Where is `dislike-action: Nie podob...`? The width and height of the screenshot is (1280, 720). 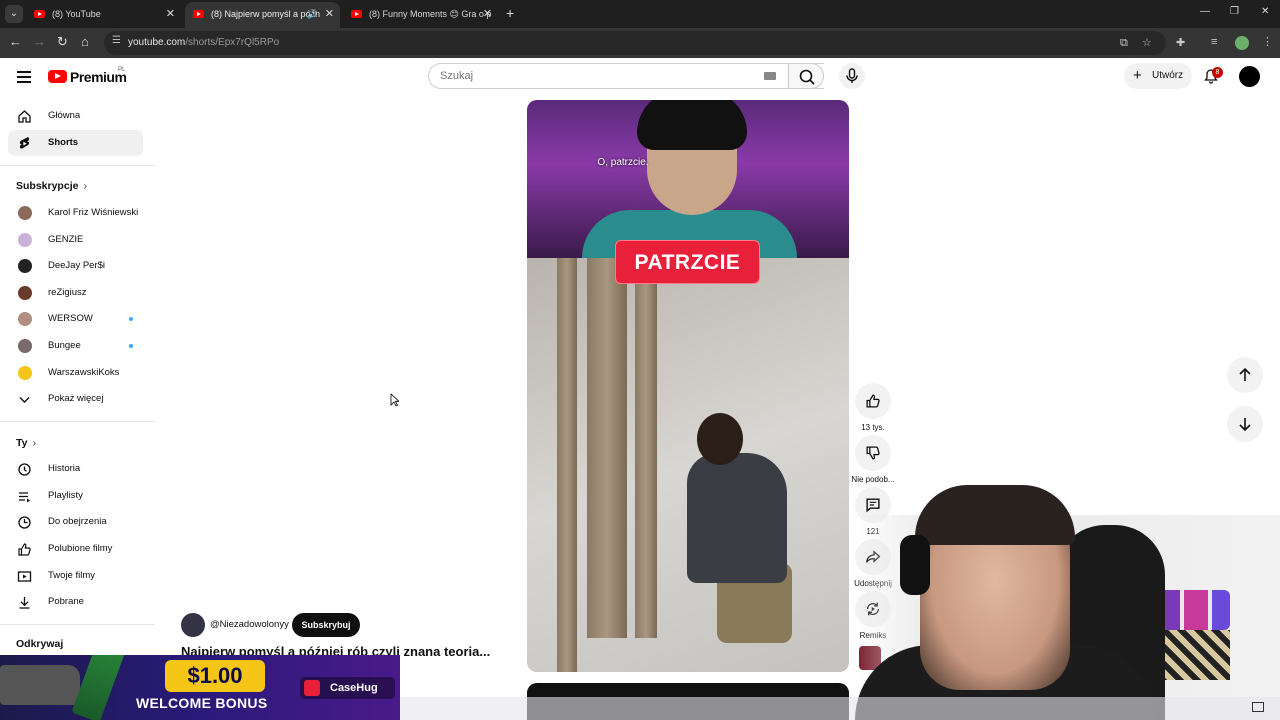
dislike-action: Nie podob... is located at coordinates (873, 459).